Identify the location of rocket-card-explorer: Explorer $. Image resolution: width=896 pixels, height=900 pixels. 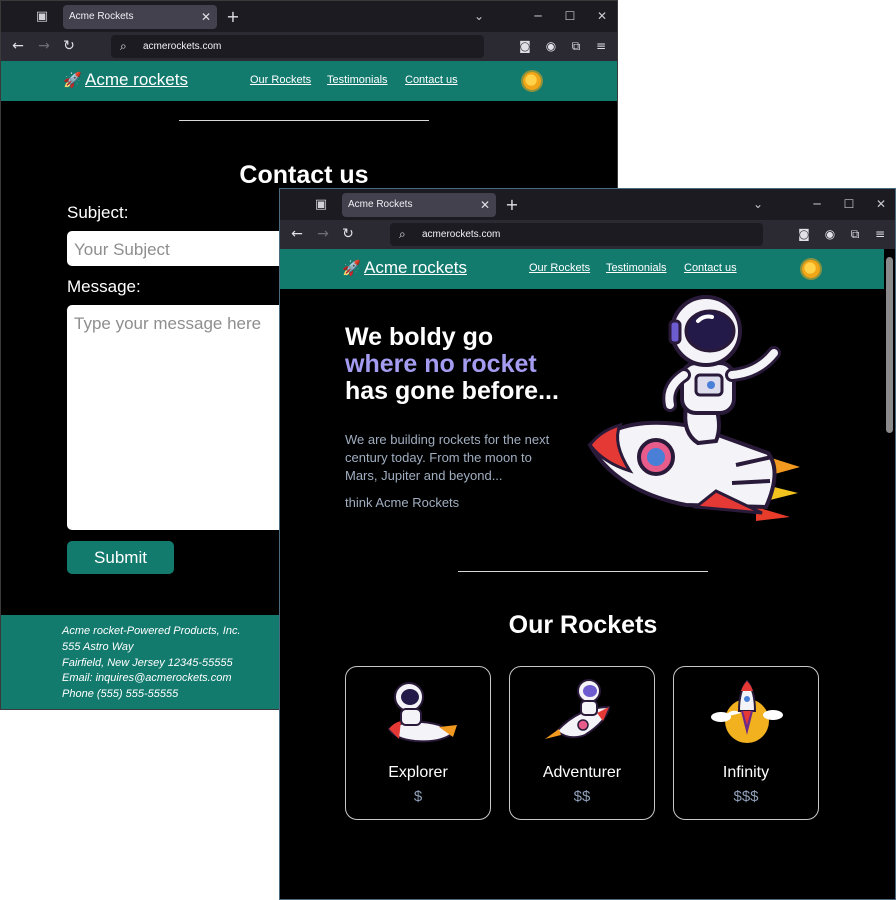
(418, 743).